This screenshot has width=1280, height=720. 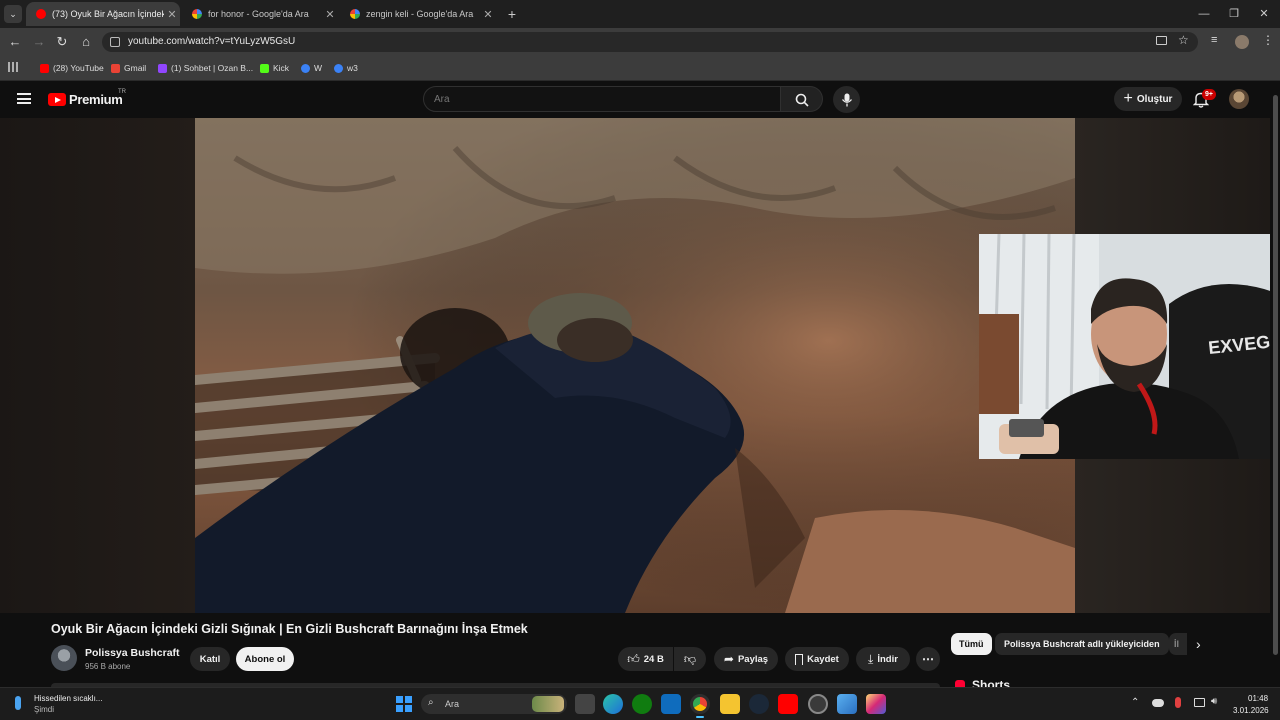 I want to click on home-icon: ⌂, so click(x=86, y=42).